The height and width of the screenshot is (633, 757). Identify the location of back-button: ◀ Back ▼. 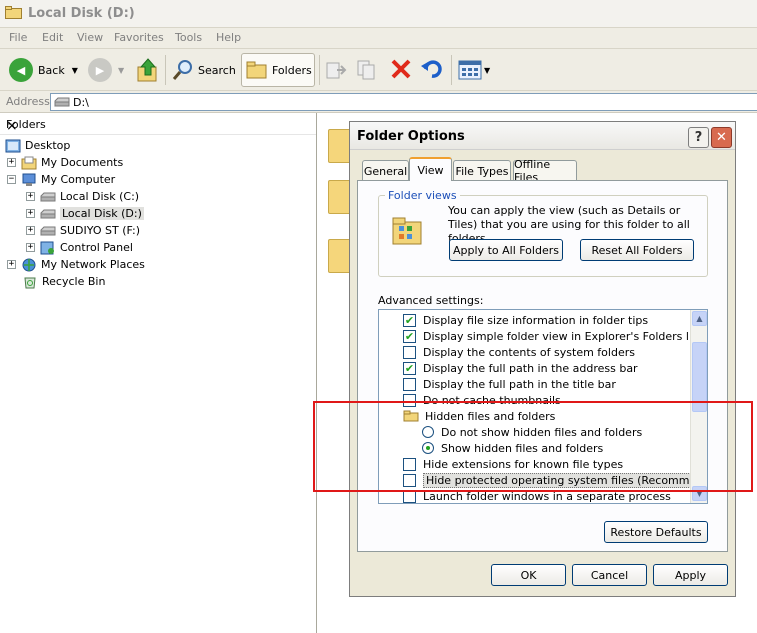
(43, 70).